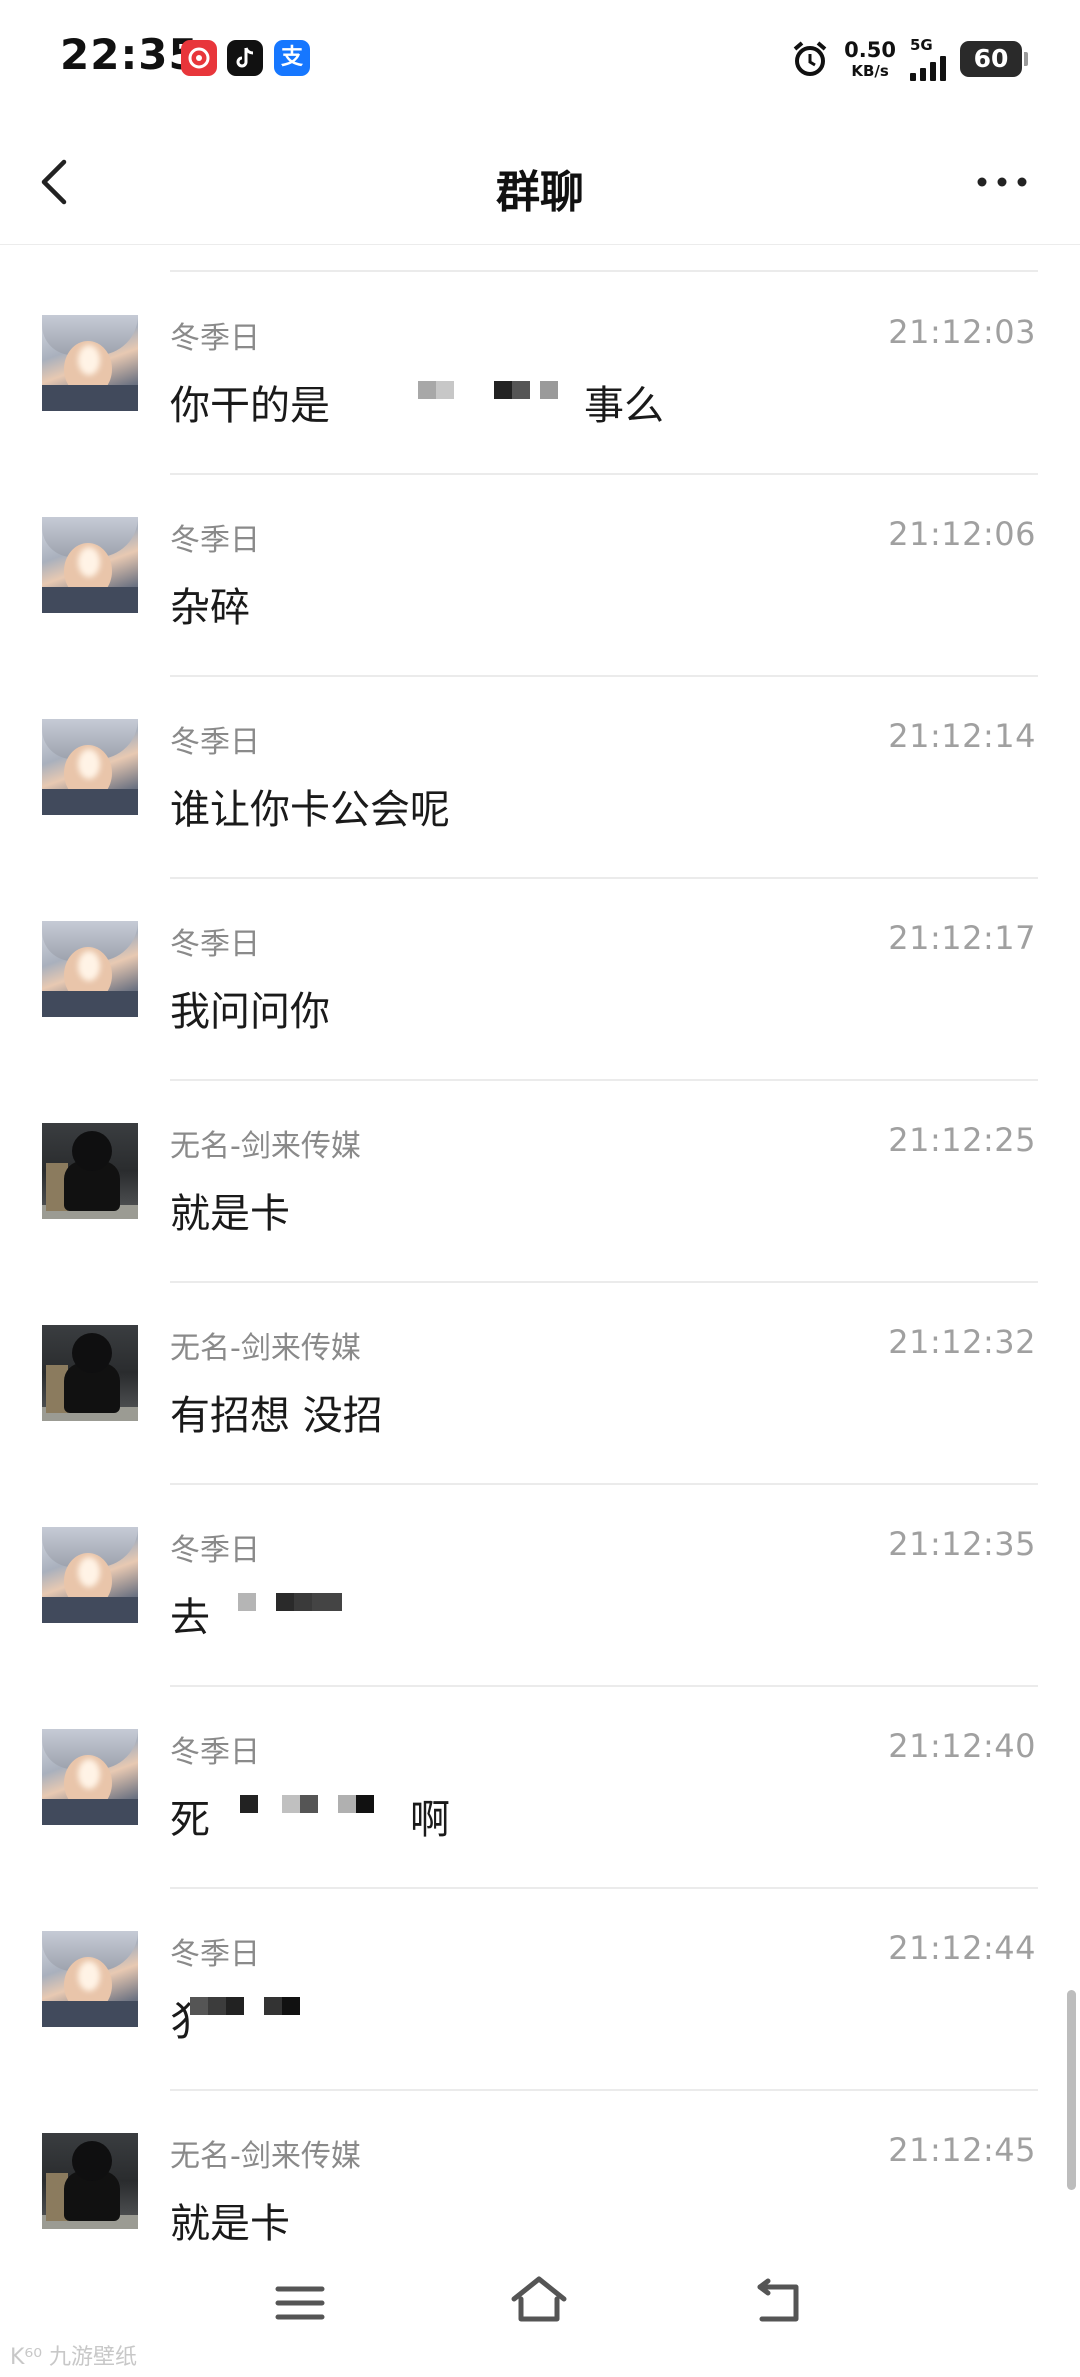 This screenshot has height=2377, width=1080. What do you see at coordinates (310, 810) in the screenshot?
I see `message-text: 谁让你卡公会呢` at bounding box center [310, 810].